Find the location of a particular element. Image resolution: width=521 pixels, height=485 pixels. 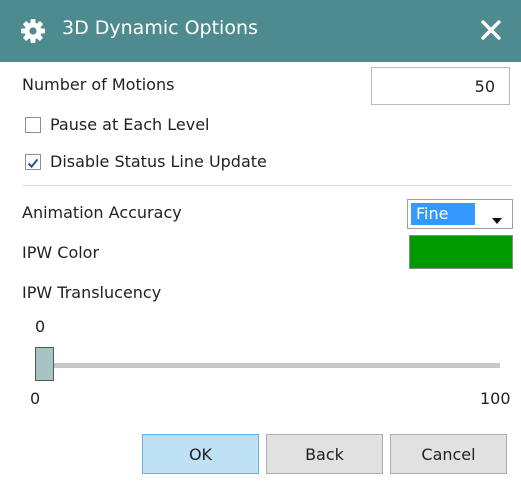

accuracy-selected-value: Fine is located at coordinates (443, 214).